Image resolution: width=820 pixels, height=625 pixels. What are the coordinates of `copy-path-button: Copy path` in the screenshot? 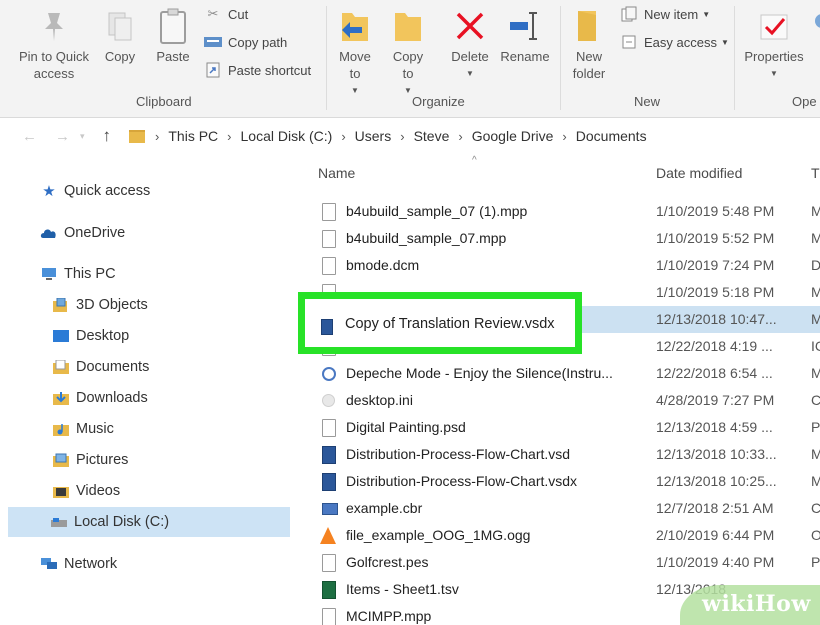 It's located at (245, 42).